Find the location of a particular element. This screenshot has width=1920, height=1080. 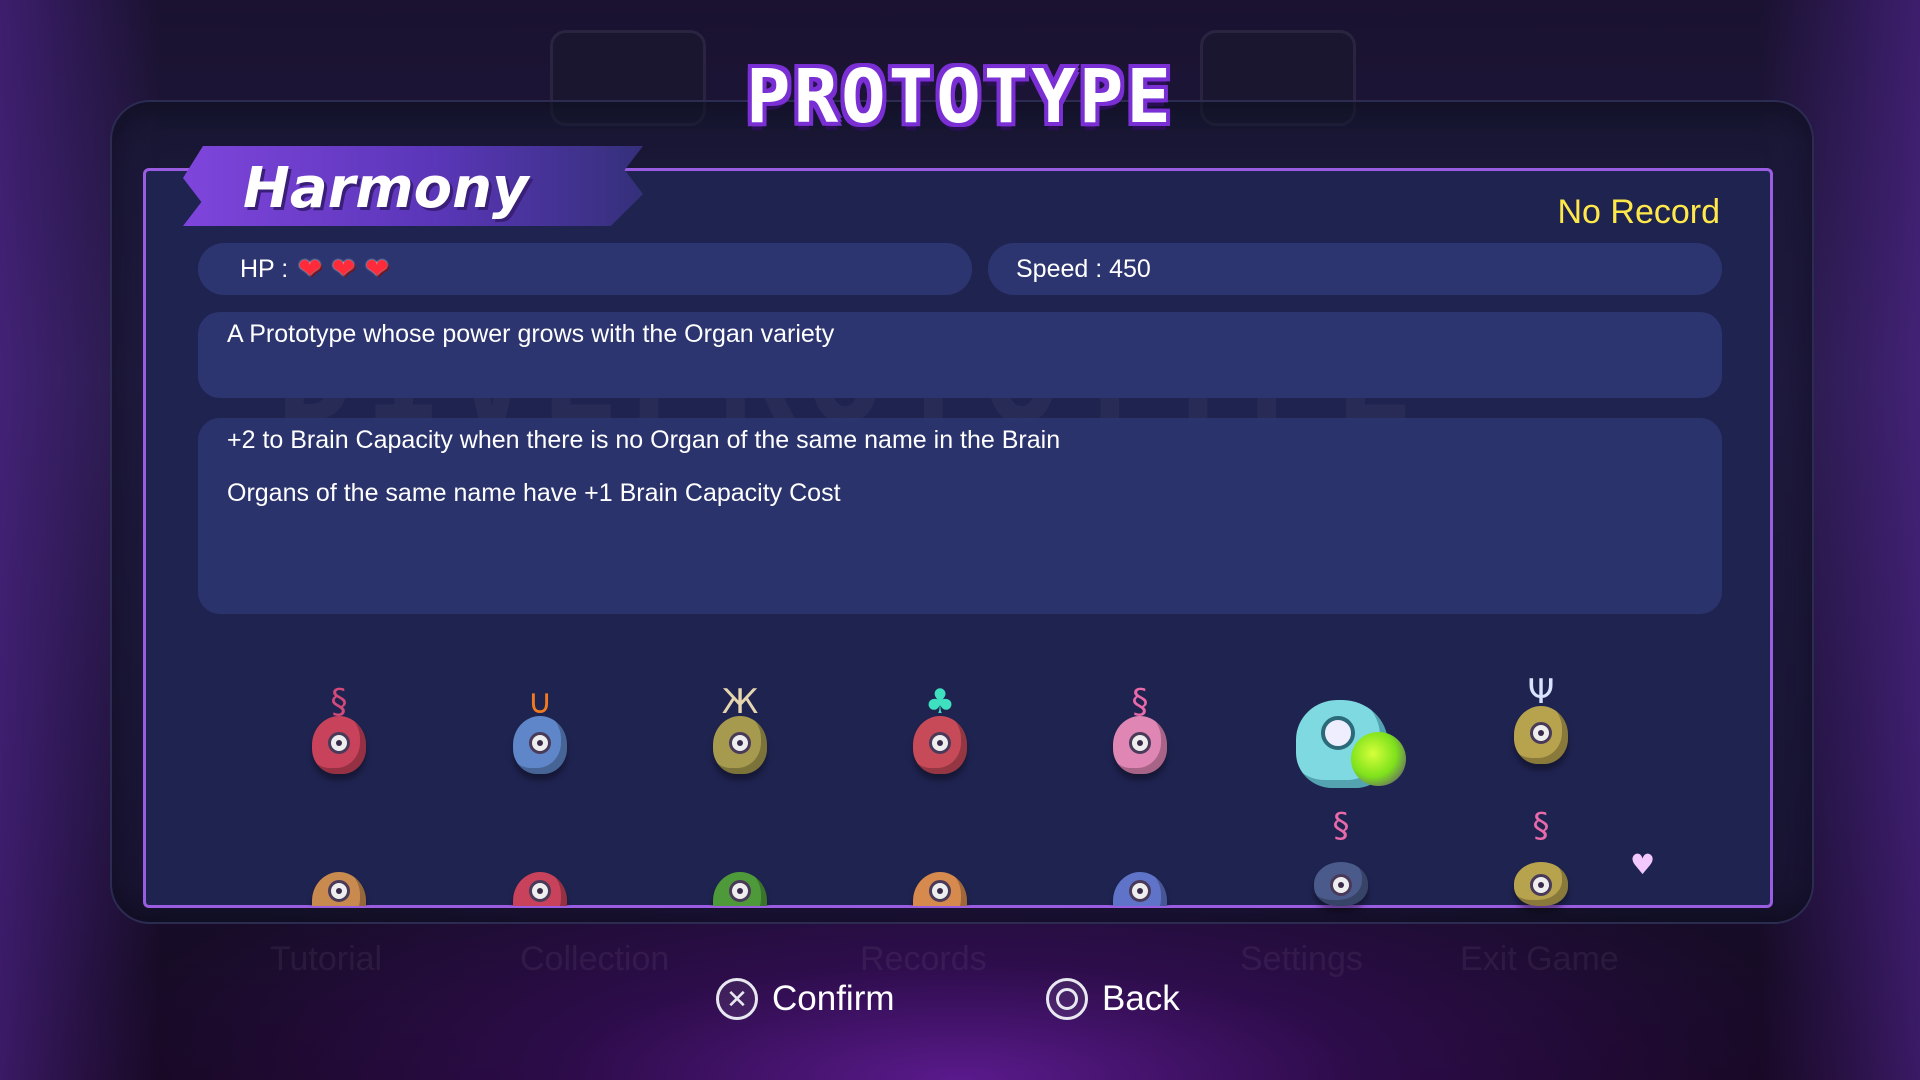

organ-slot: ♣ is located at coordinates (940, 732).